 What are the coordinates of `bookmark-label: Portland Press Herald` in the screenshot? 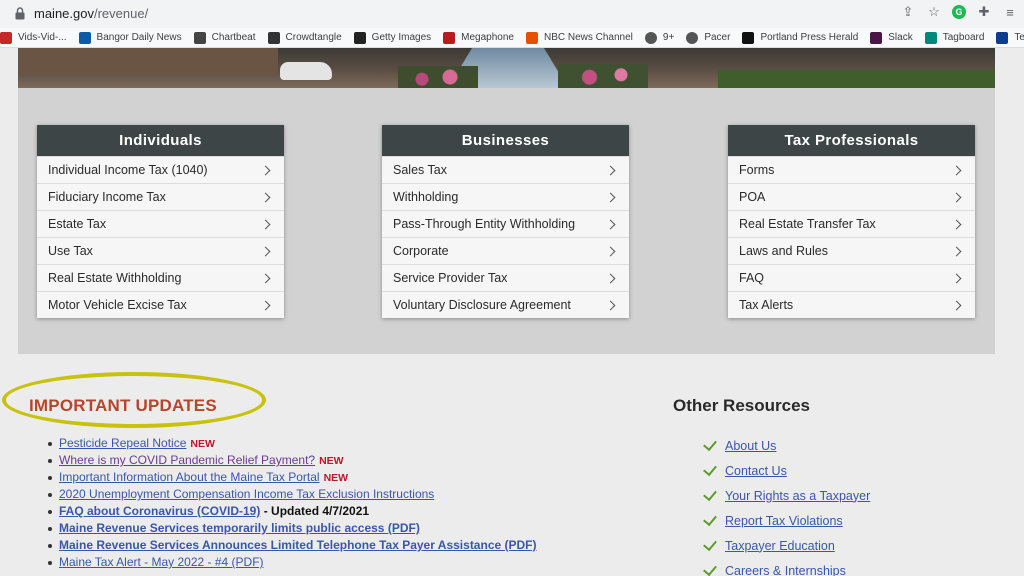 It's located at (809, 37).